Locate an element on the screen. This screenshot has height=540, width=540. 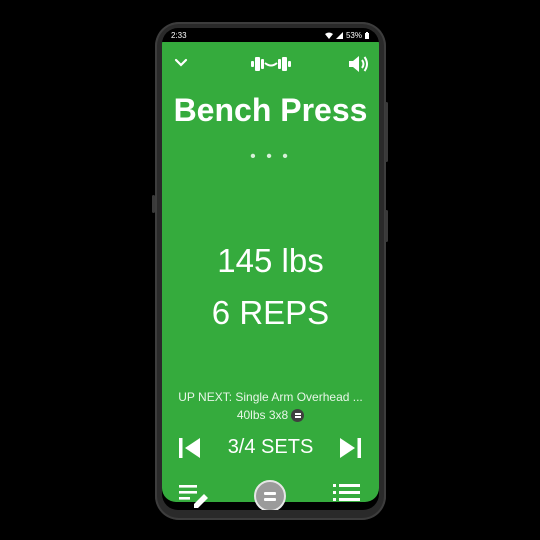
list-icon is located at coordinates (347, 493).